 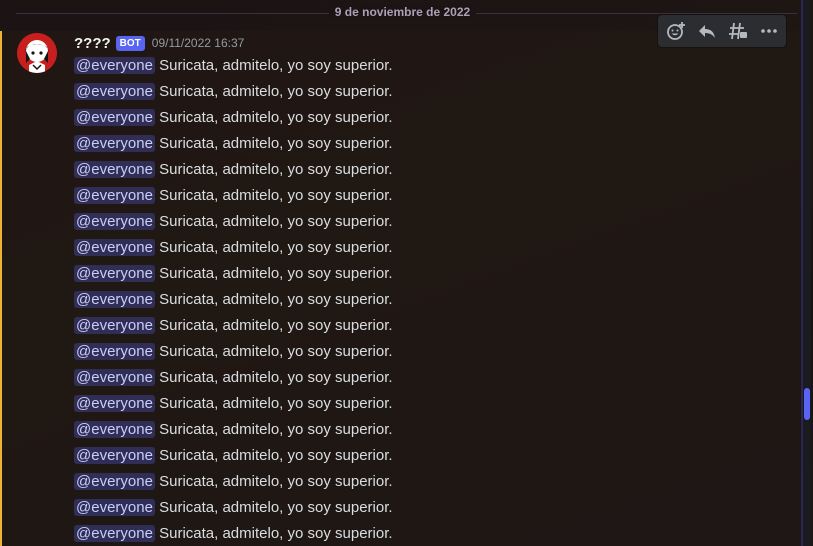 I want to click on avatar, so click(x=37, y=53).